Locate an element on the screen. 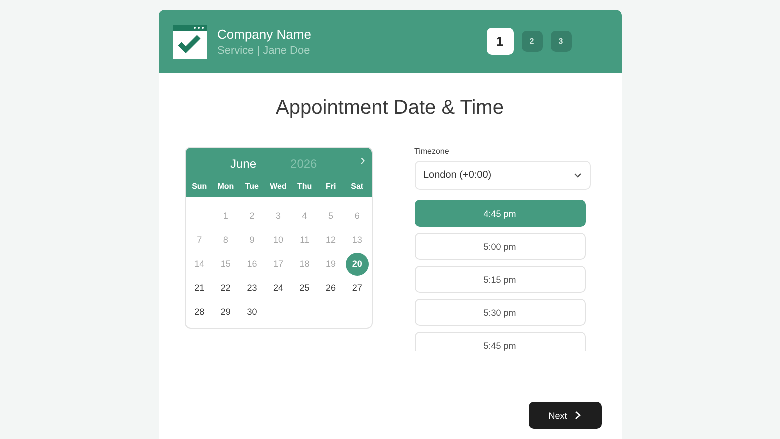 The width and height of the screenshot is (780, 439). step-indicator: 3 is located at coordinates (561, 41).